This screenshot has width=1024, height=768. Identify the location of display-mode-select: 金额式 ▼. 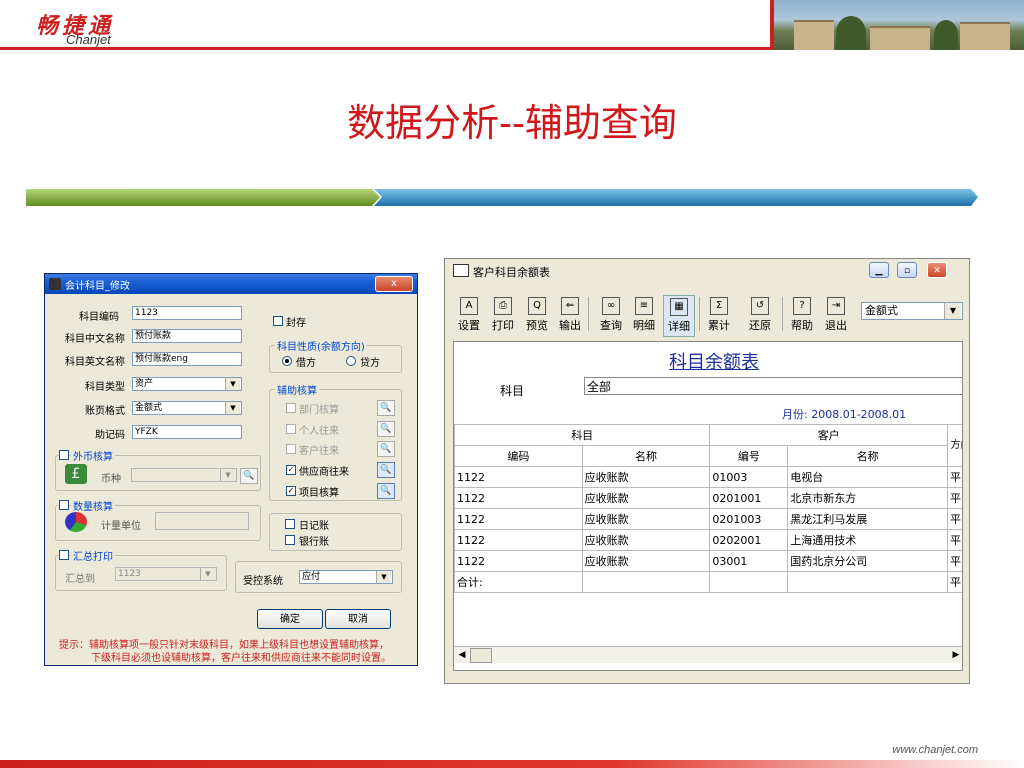
(912, 311).